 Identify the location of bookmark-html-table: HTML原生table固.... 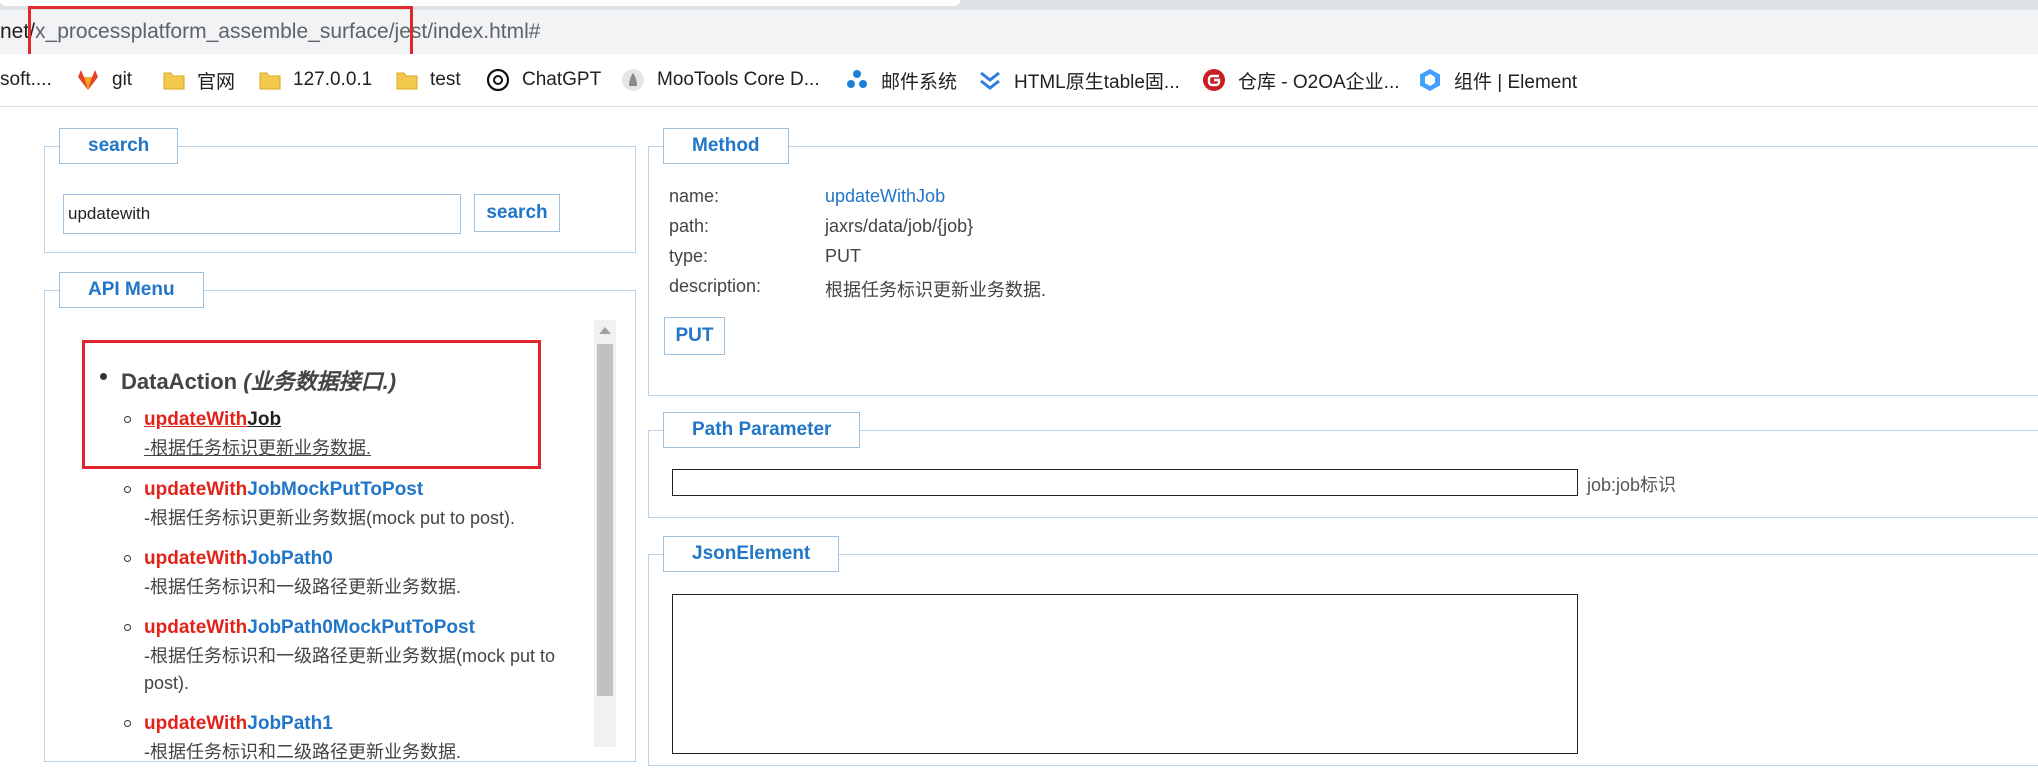
(1079, 80).